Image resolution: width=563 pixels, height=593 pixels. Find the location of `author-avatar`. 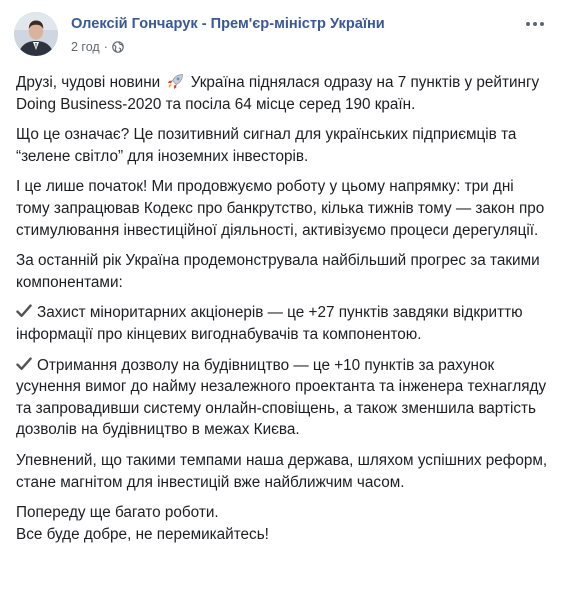

author-avatar is located at coordinates (36, 34).